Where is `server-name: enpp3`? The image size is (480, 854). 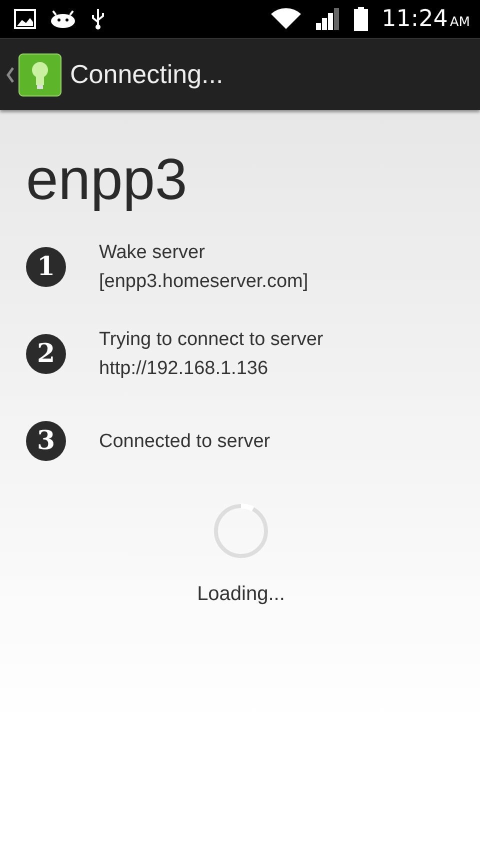
server-name: enpp3 is located at coordinates (107, 180).